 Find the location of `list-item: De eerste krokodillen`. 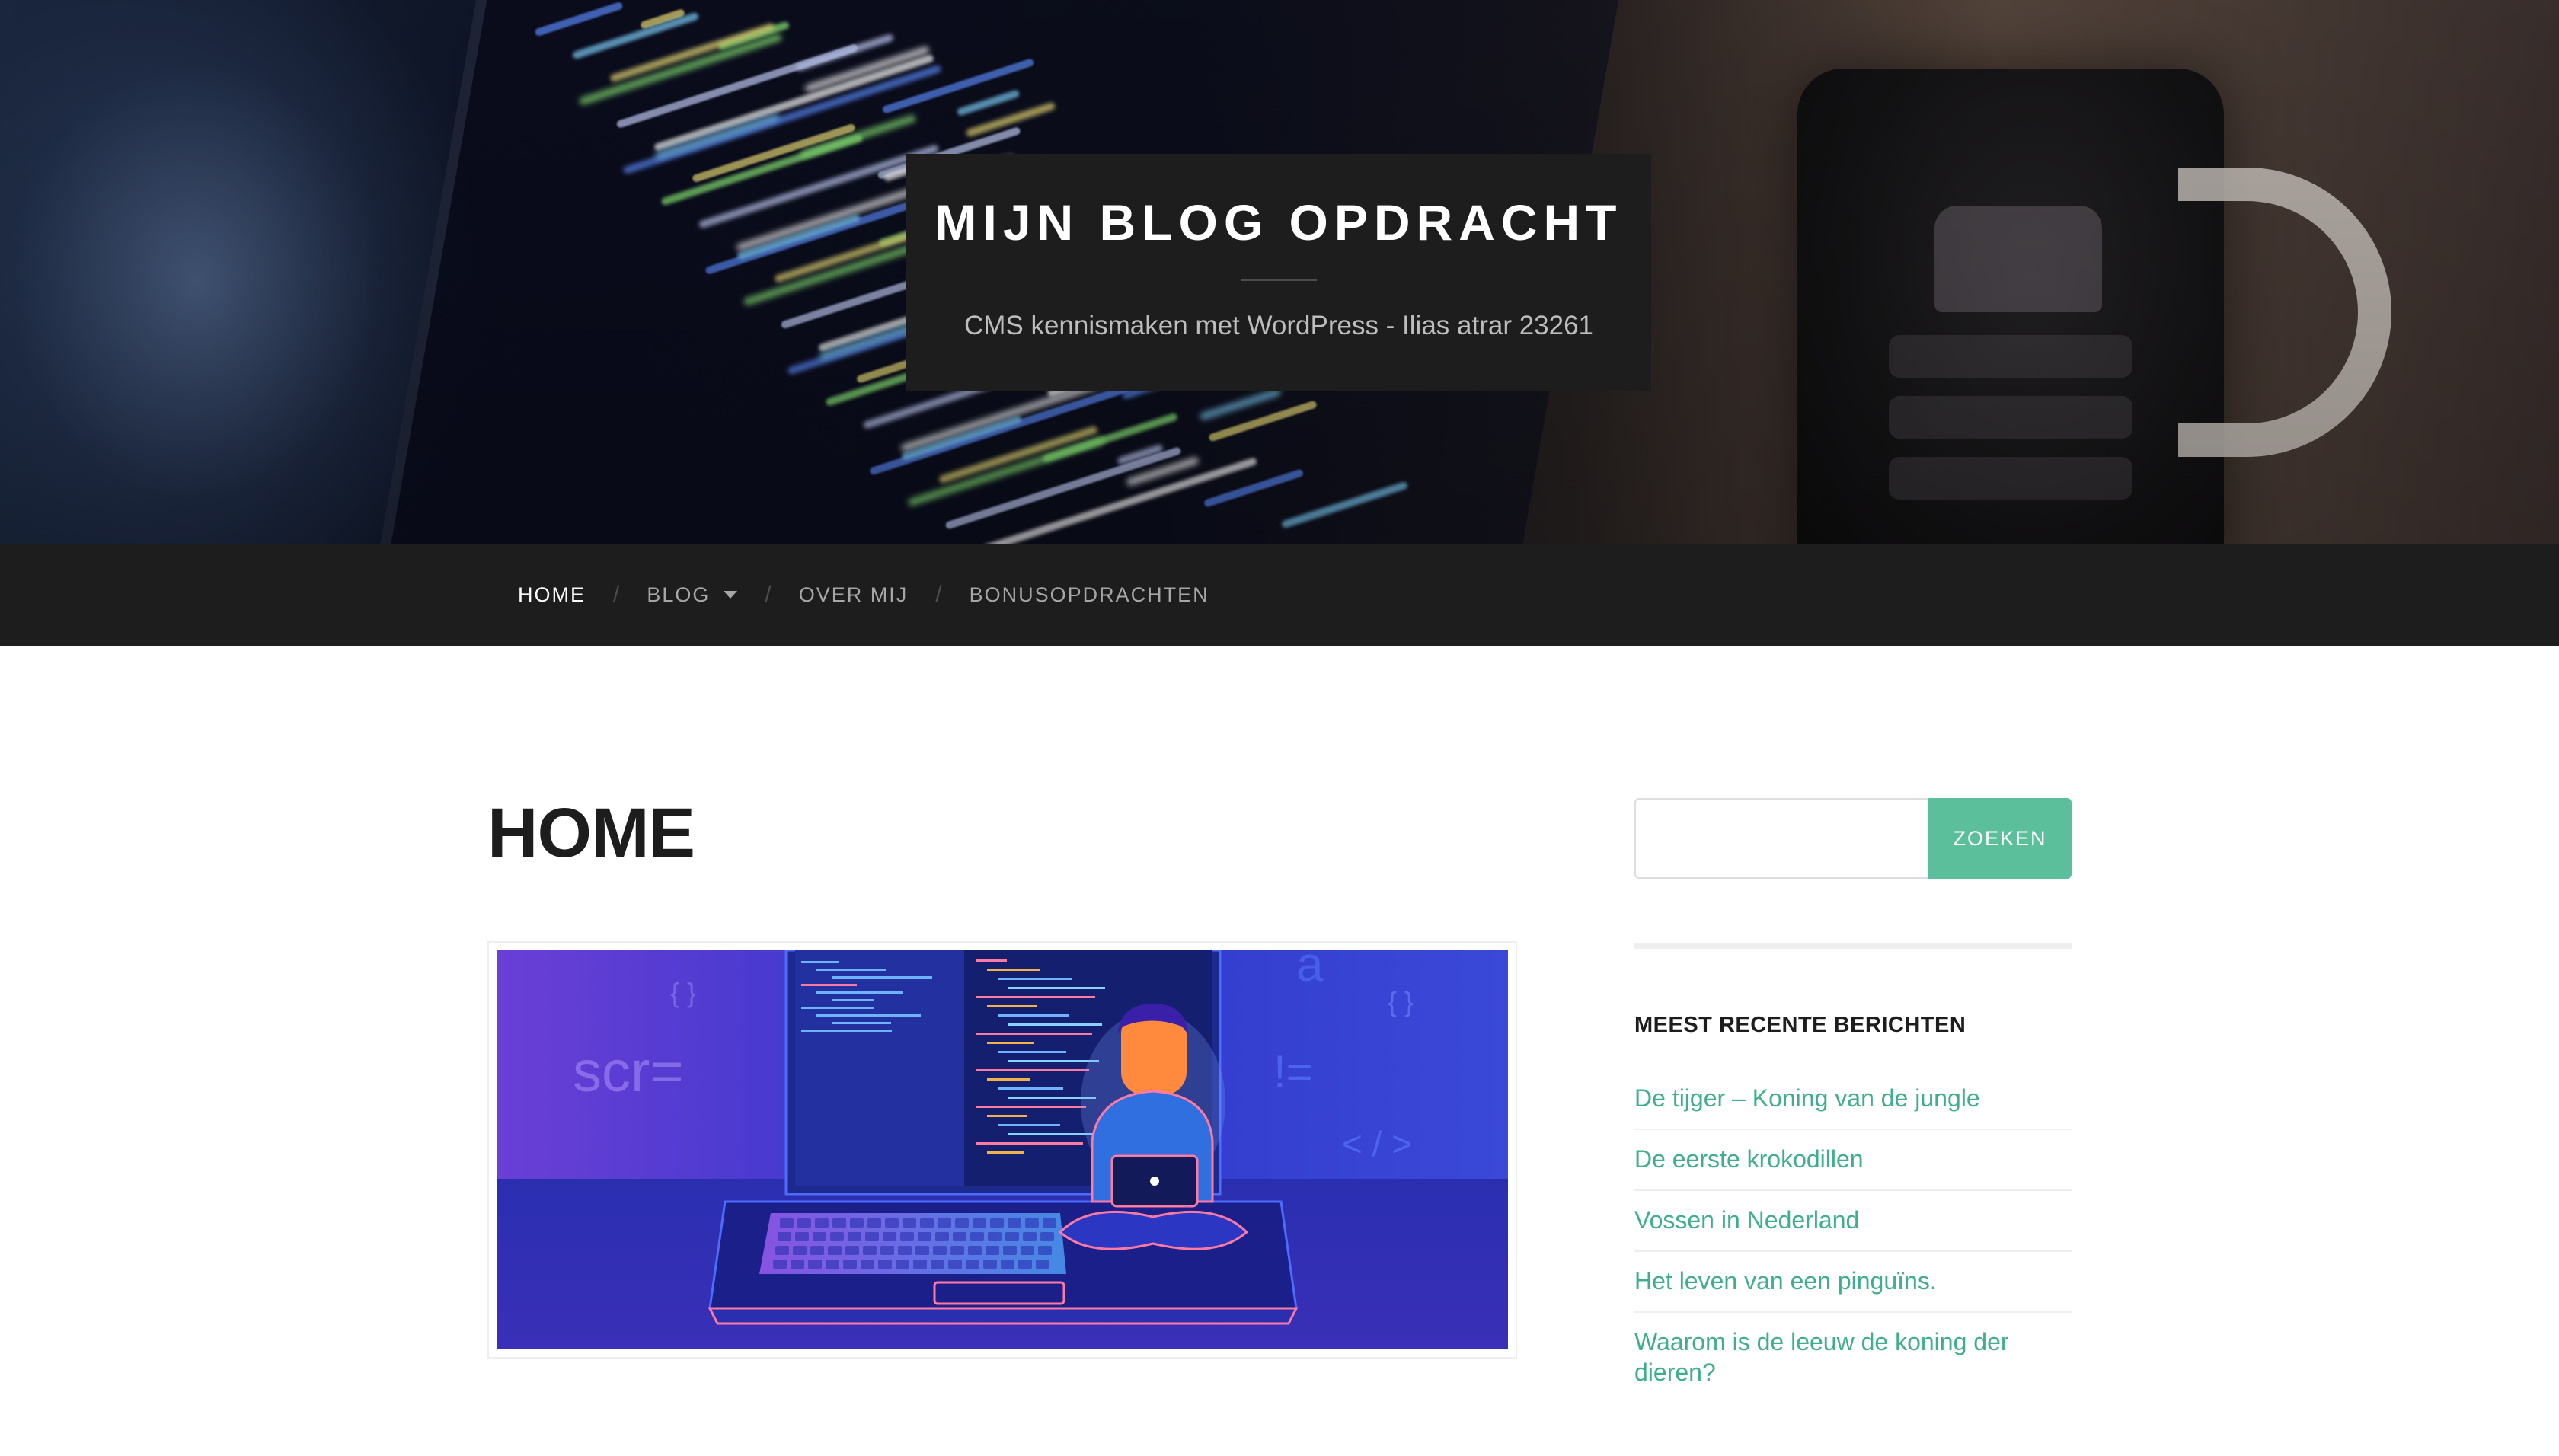

list-item: De eerste krokodillen is located at coordinates (1853, 1160).